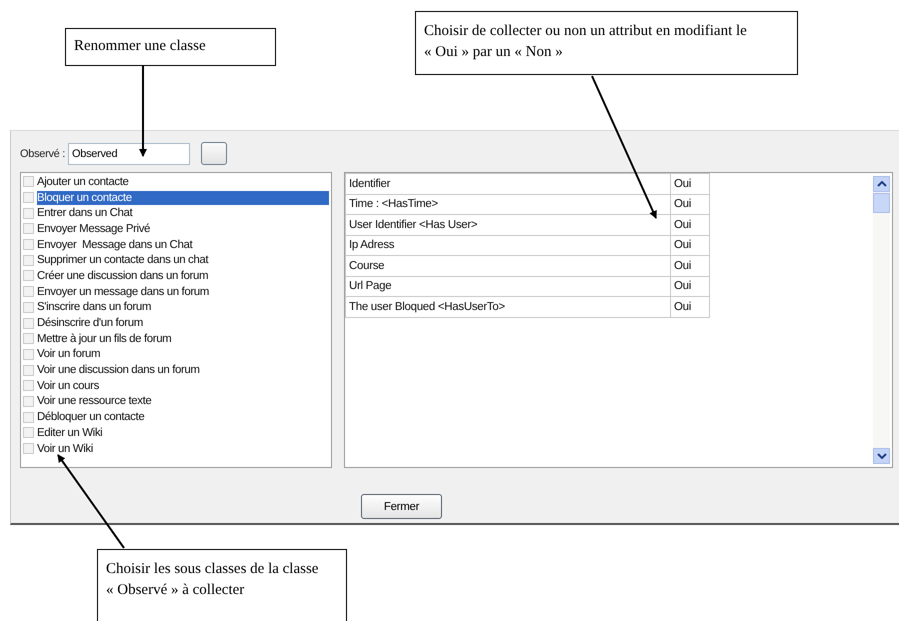 Image resolution: width=899 pixels, height=621 pixels. What do you see at coordinates (508, 204) in the screenshot?
I see `attribute-cell: Time : <HasTime>` at bounding box center [508, 204].